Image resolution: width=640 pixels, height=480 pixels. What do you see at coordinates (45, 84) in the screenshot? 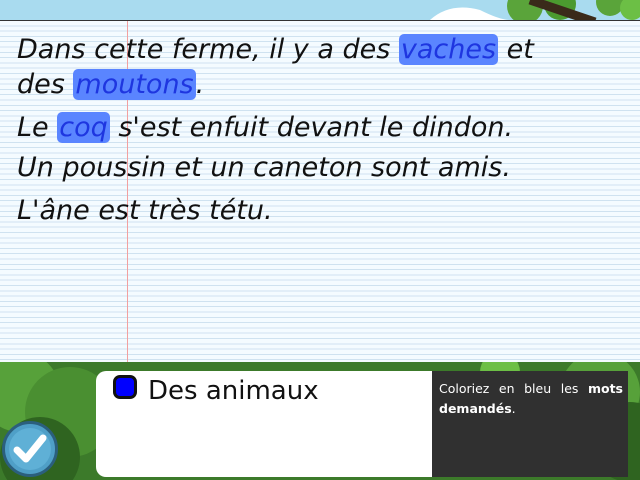
I see `text: des` at bounding box center [45, 84].